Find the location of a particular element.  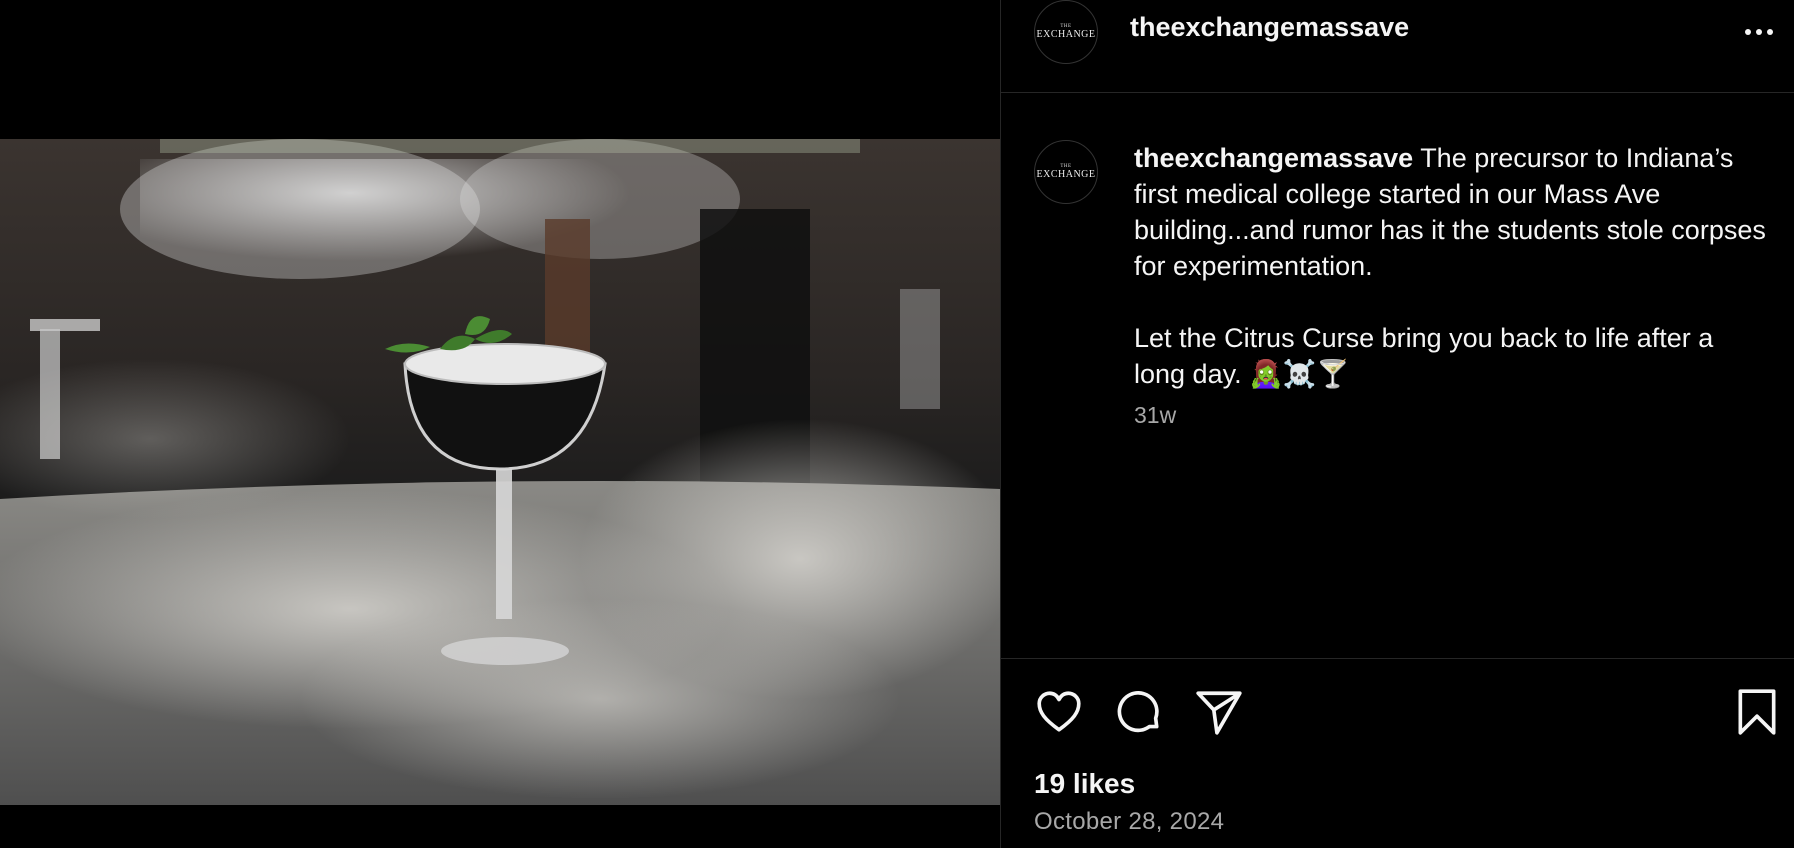

profile-avatar: THE EXCHANGE is located at coordinates (1066, 32).